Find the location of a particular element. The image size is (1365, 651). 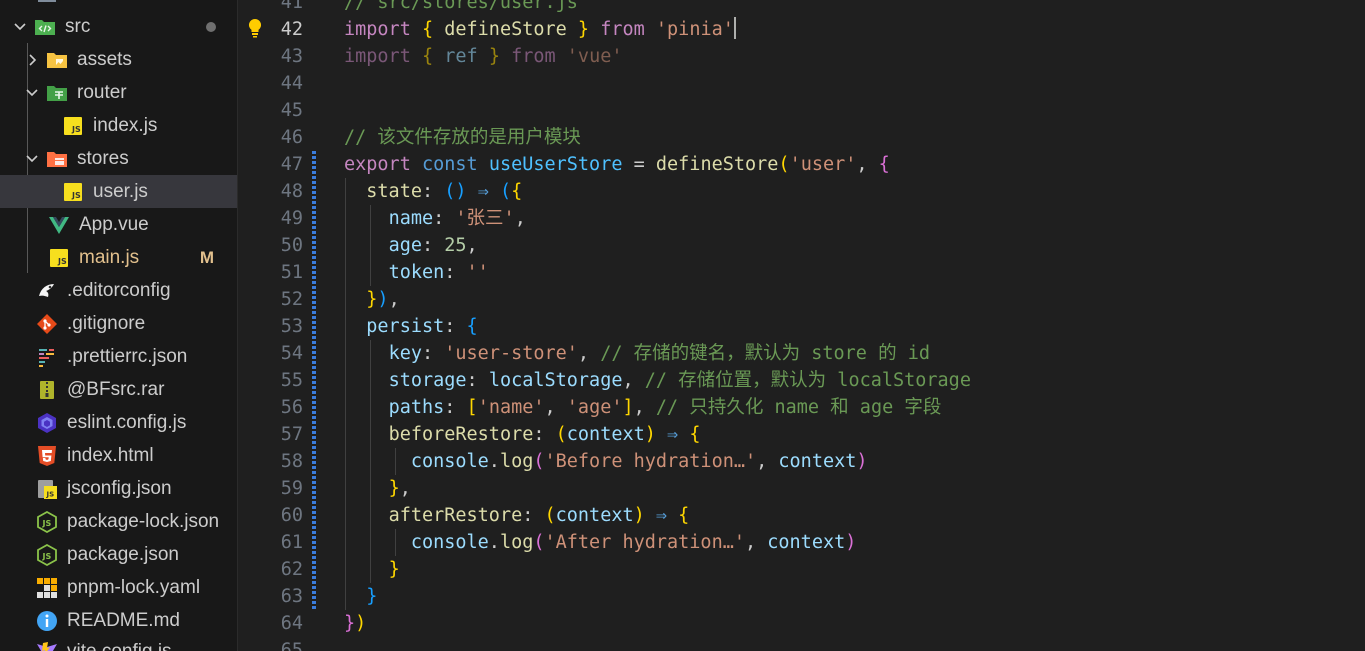

tree-item-app-vue: App.vue is located at coordinates (118, 224).